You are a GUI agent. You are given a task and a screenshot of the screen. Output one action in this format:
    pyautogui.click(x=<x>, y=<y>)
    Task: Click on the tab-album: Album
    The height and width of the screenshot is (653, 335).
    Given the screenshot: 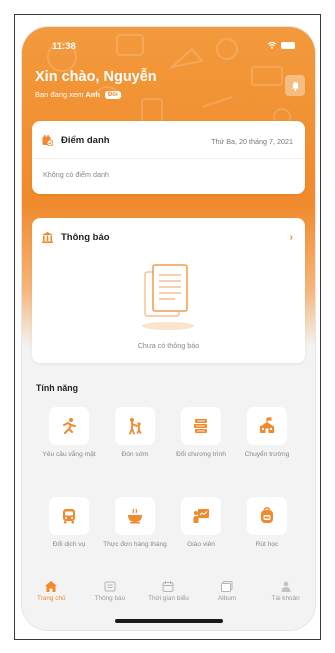 What is the action you would take?
    pyautogui.click(x=227, y=593)
    